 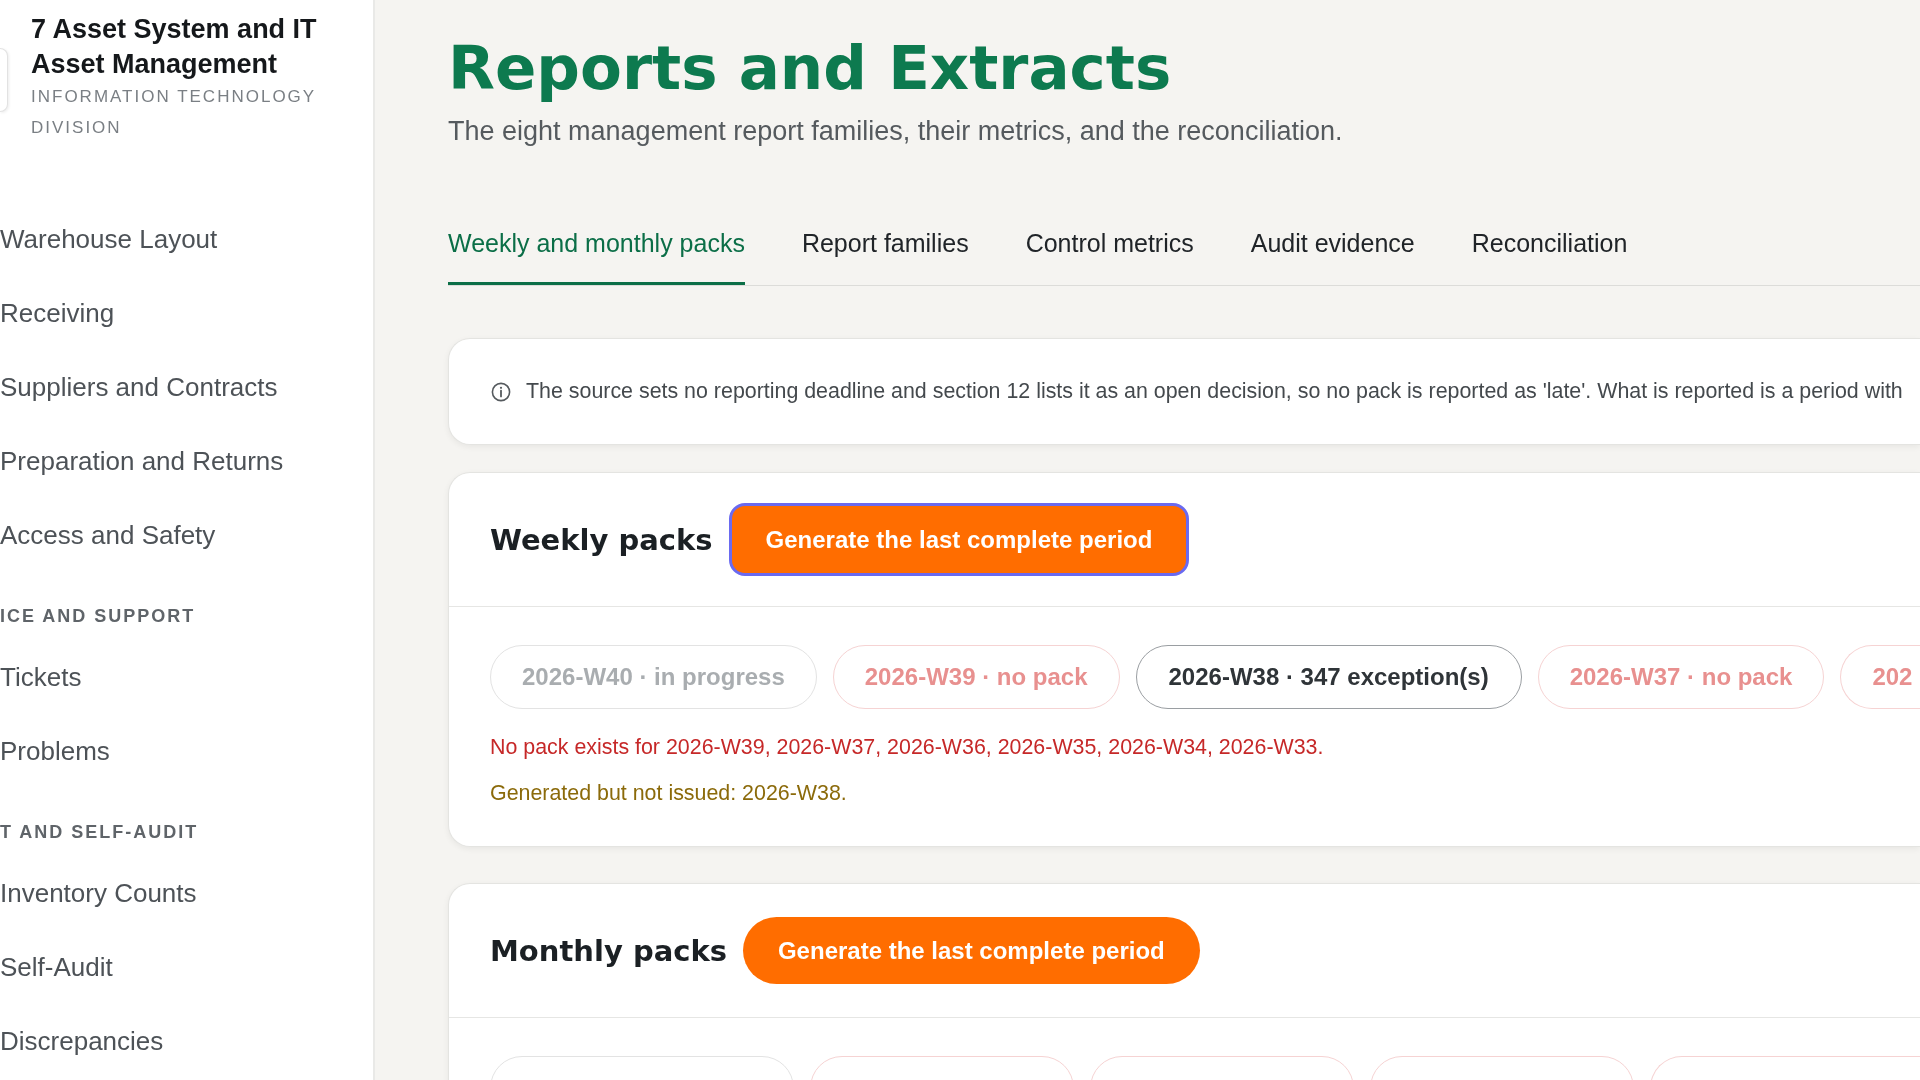 I want to click on info-icon, so click(x=501, y=391).